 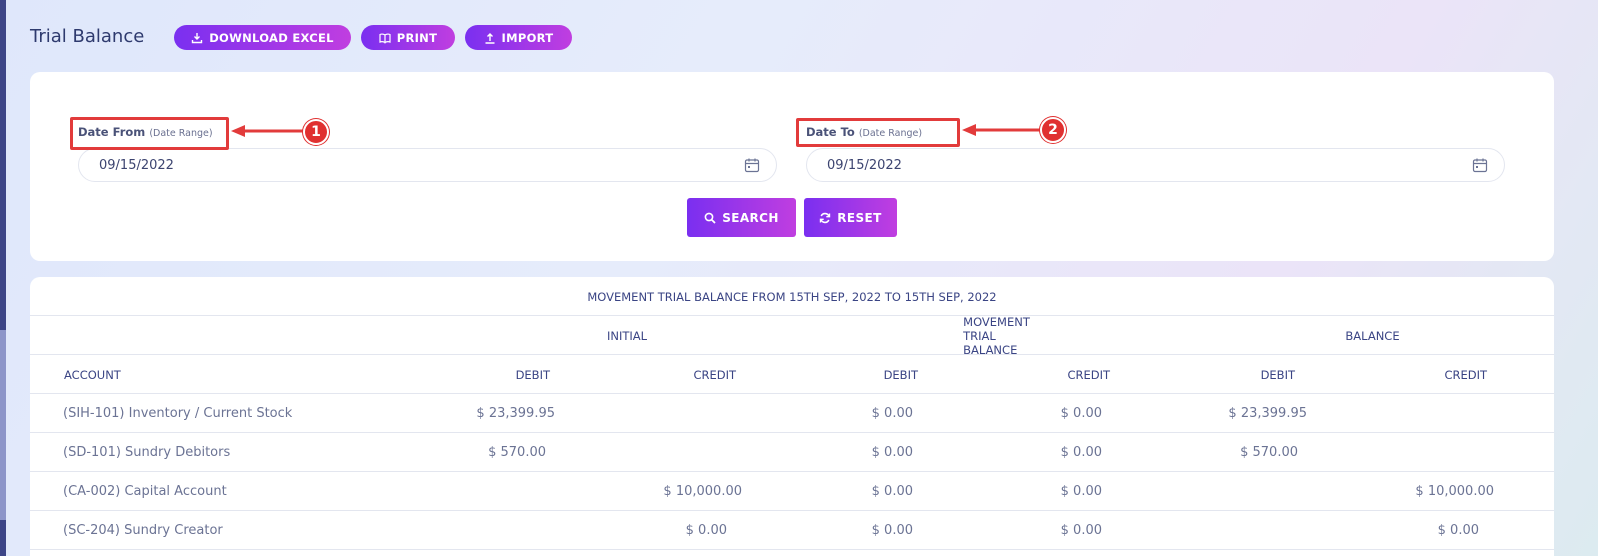 I want to click on col-initial-credit: CREDIT, so click(x=714, y=374).